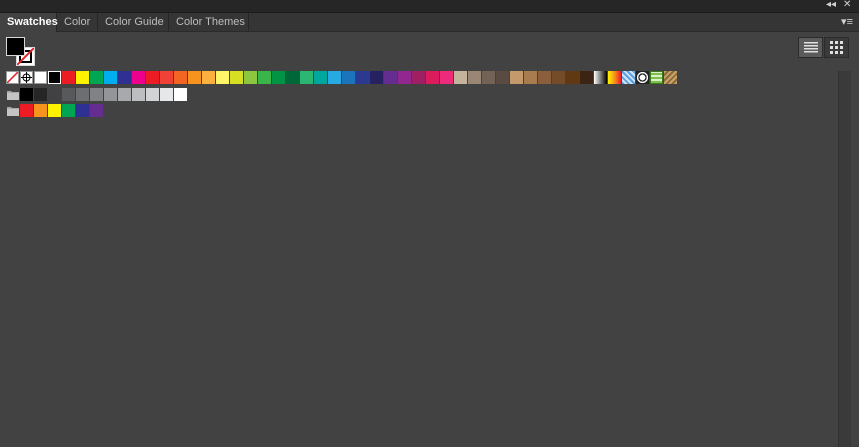 This screenshot has width=859, height=447. I want to click on swatch-gradient-bw, so click(600, 77).